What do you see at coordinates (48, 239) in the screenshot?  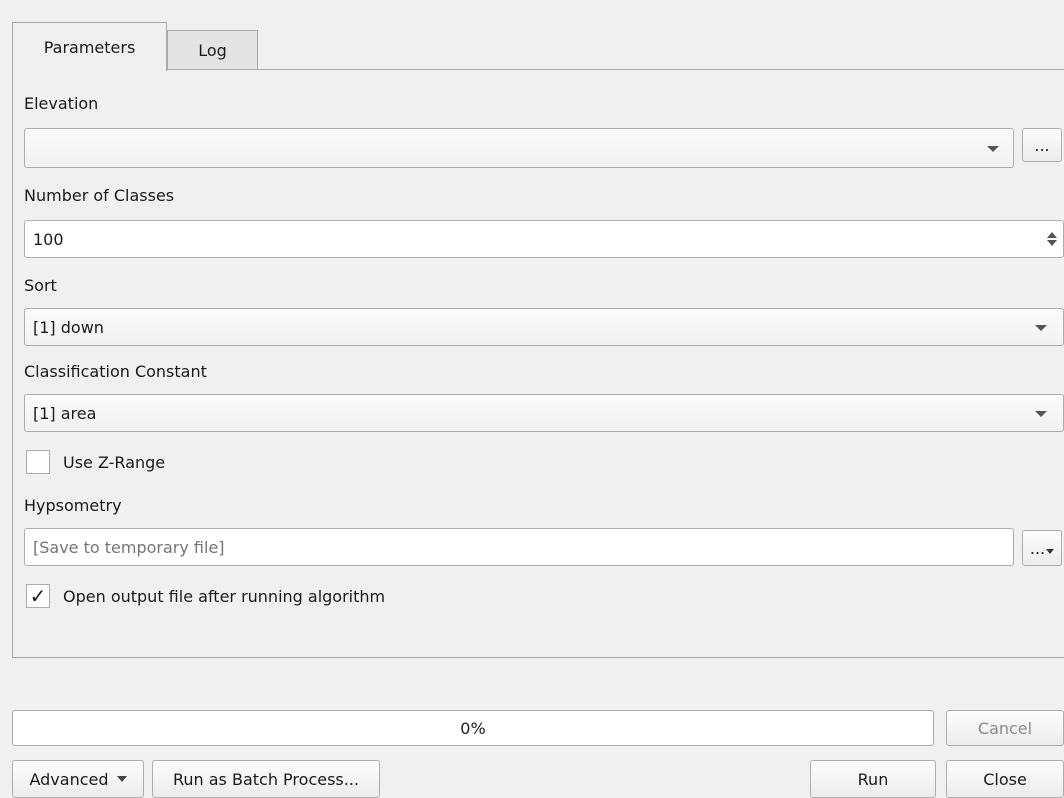 I see `classes-value: 100` at bounding box center [48, 239].